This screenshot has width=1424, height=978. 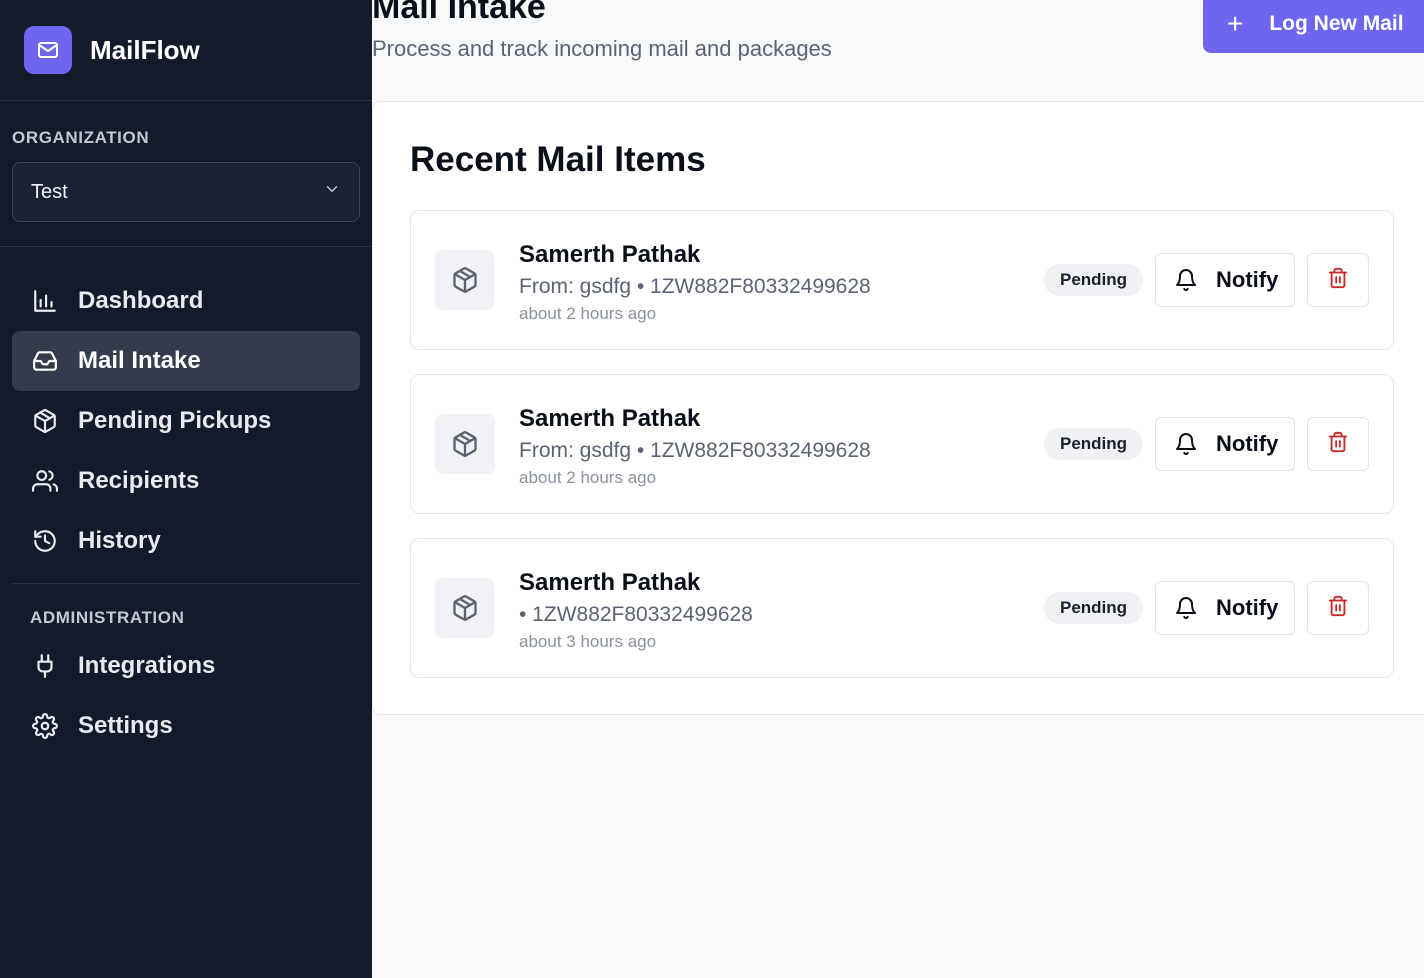 What do you see at coordinates (186, 541) in the screenshot?
I see `nav-item-history: History` at bounding box center [186, 541].